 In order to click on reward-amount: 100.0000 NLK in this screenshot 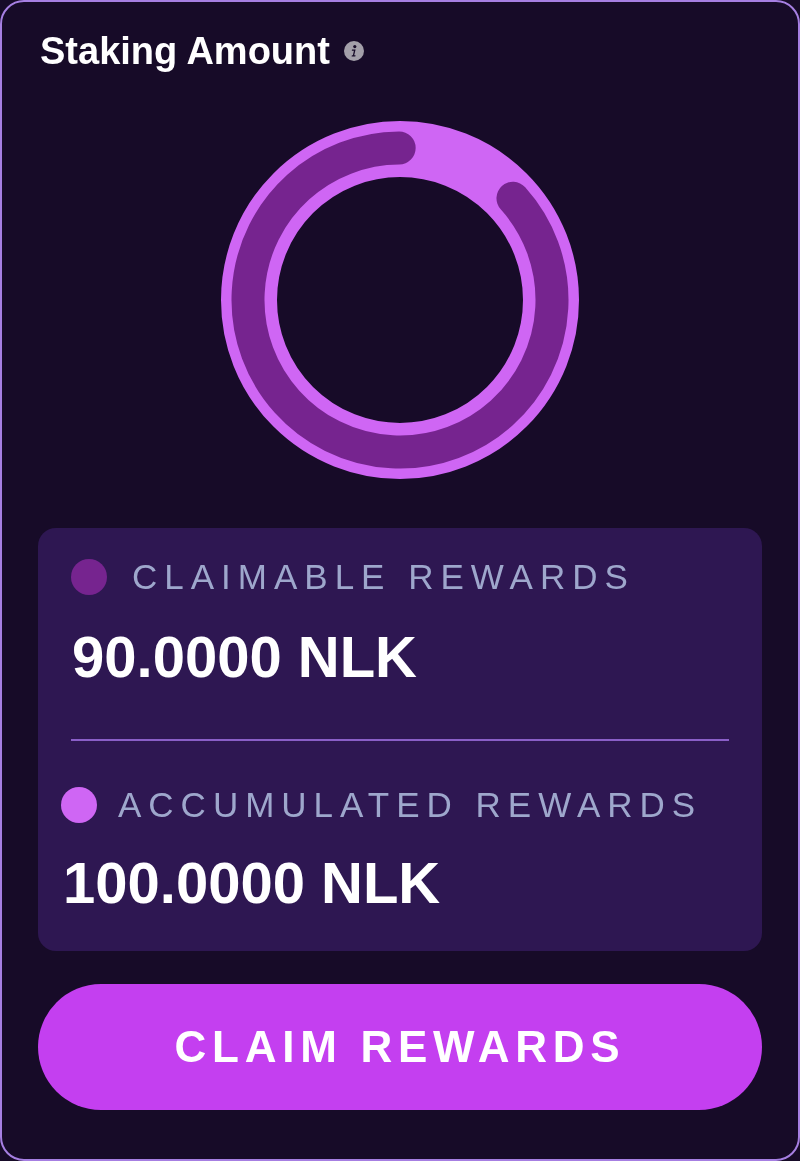, I will do `click(252, 882)`.